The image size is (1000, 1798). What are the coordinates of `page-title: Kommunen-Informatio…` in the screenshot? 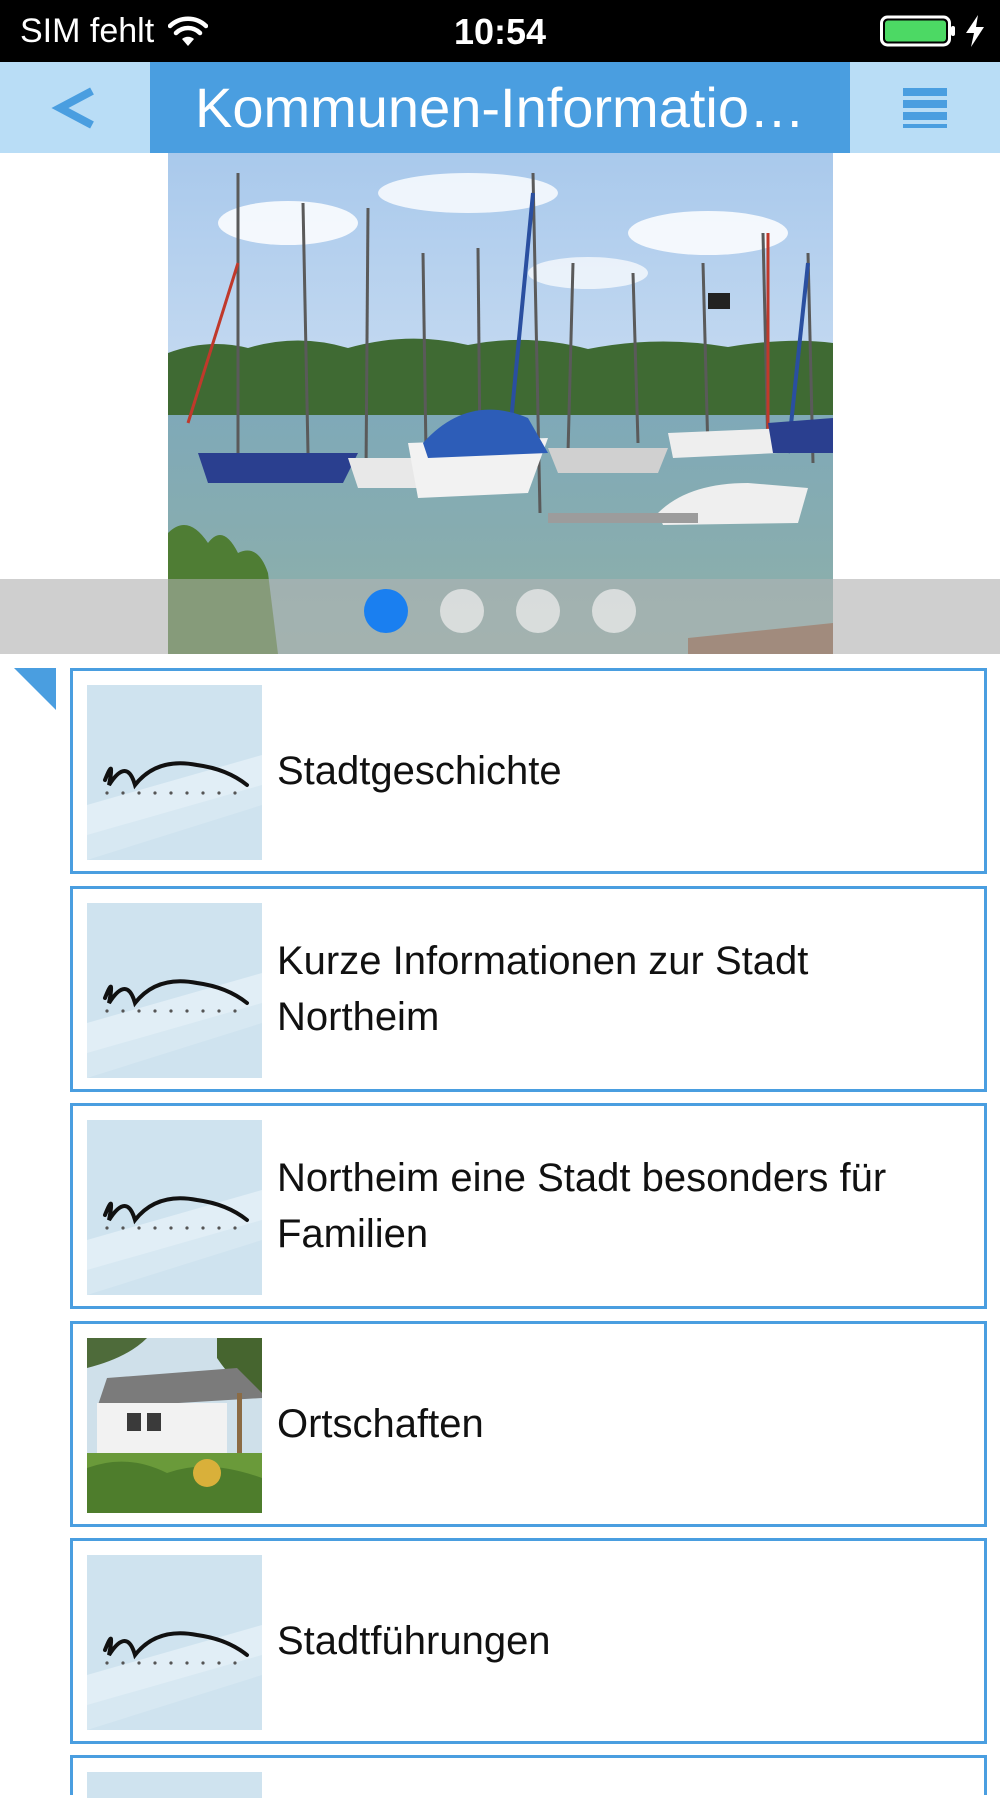 It's located at (499, 107).